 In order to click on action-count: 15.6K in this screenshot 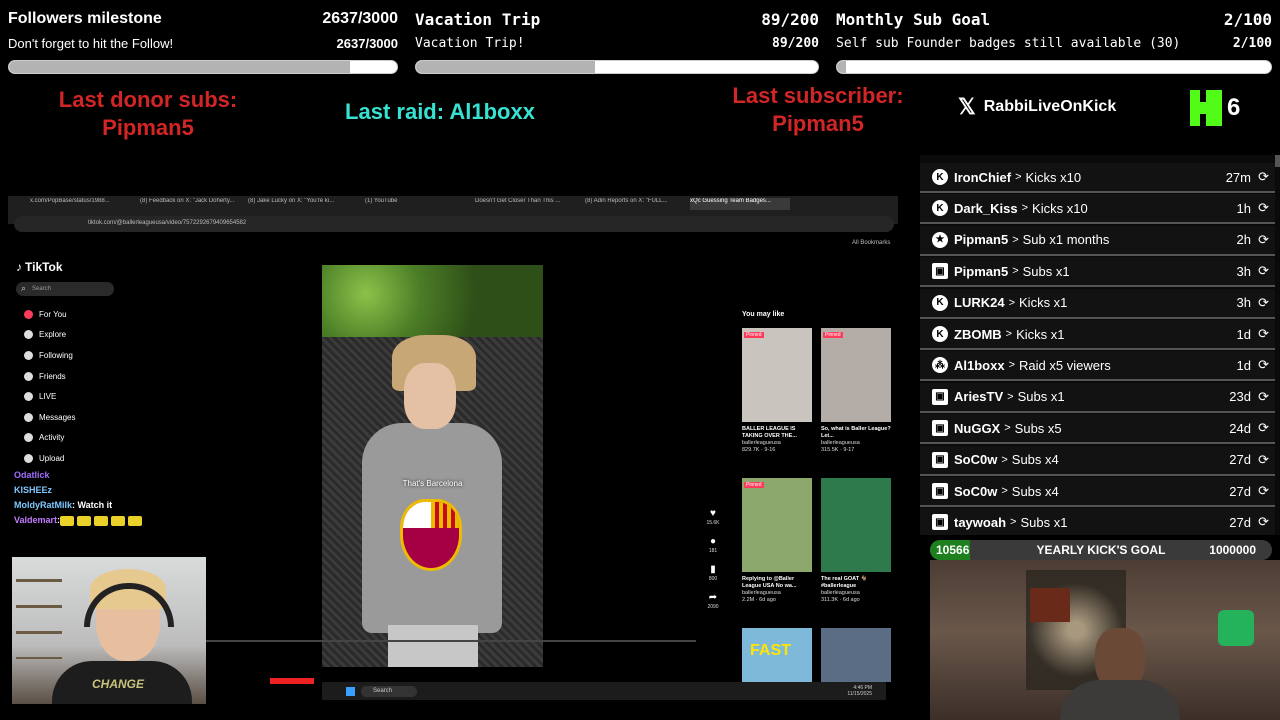, I will do `click(713, 523)`.